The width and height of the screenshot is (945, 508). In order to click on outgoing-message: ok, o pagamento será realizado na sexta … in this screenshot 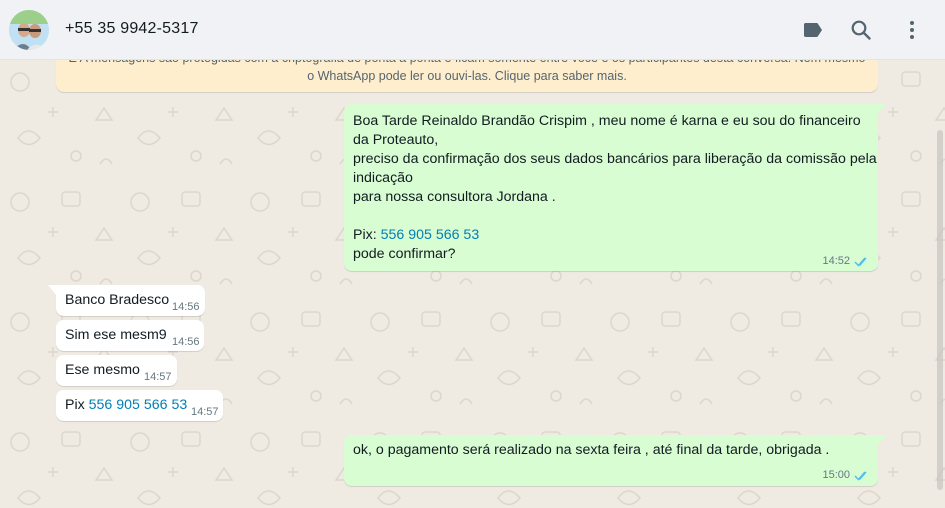, I will do `click(615, 460)`.